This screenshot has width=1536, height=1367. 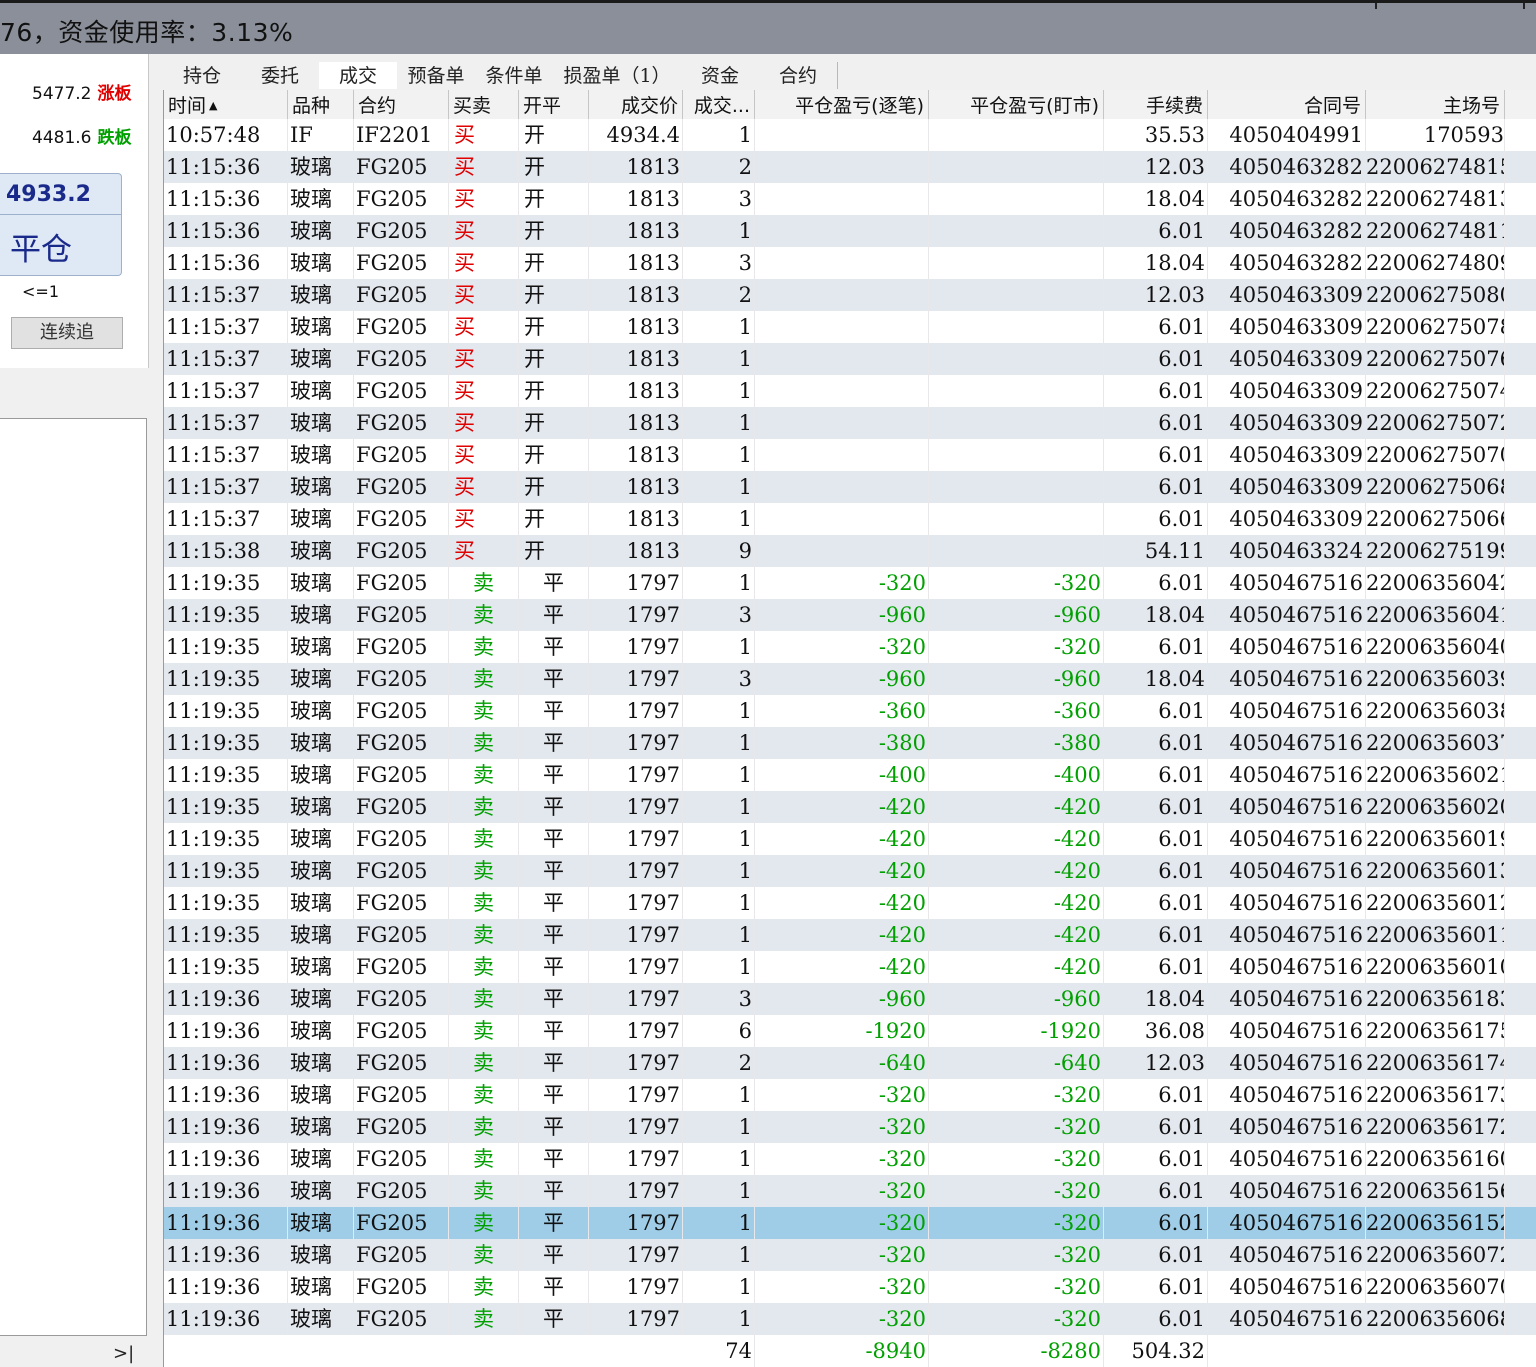 What do you see at coordinates (798, 75) in the screenshot?
I see `tab-contracts: 合约` at bounding box center [798, 75].